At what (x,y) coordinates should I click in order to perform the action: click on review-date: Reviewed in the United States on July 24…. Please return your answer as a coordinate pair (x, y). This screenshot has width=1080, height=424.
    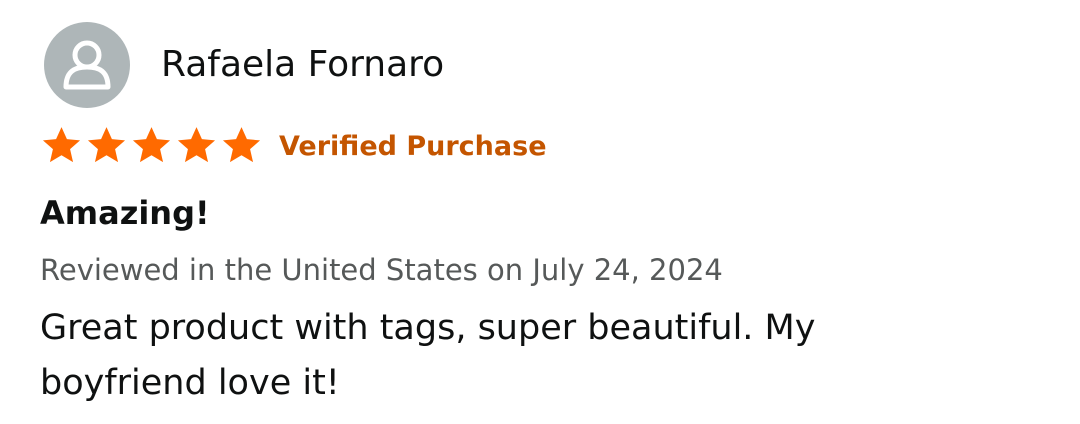
    Looking at the image, I should click on (381, 270).